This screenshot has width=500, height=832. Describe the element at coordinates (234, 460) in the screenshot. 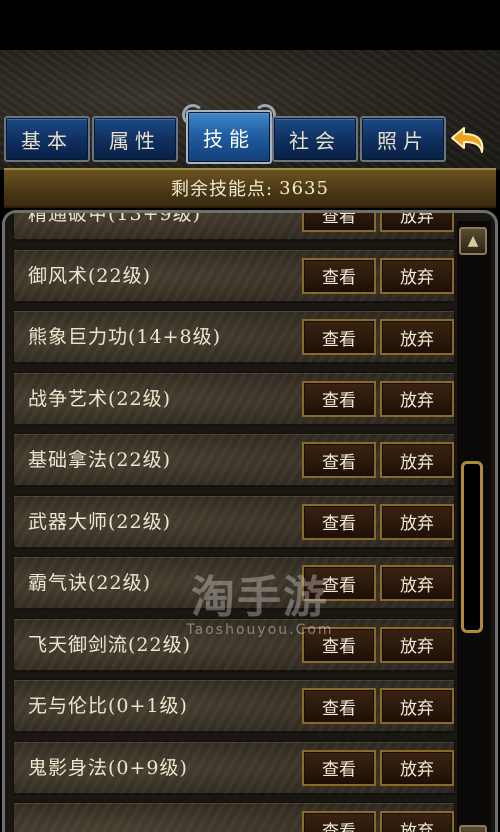

I see `skill-row: 基础拿法(22级) 查看 放弃` at that location.